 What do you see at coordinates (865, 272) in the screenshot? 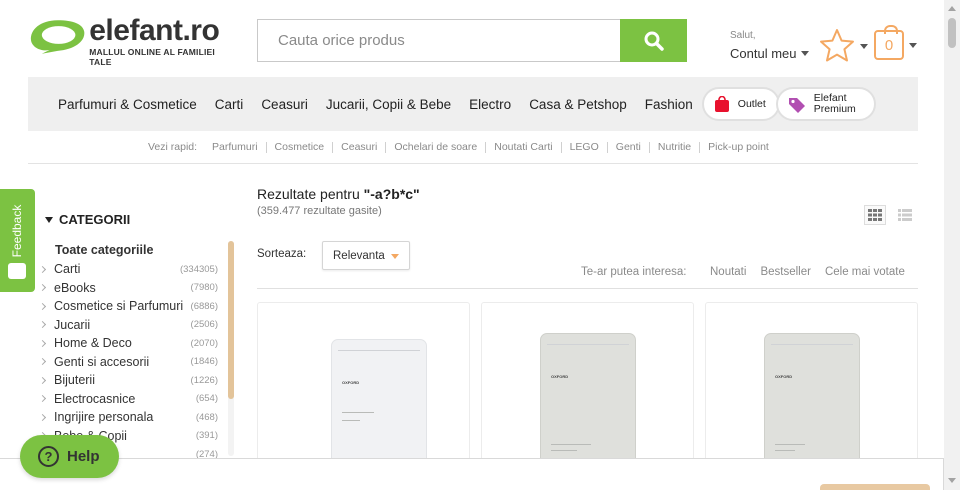
I see `interest-link-cele-mai-votate: Cele mai votate` at bounding box center [865, 272].